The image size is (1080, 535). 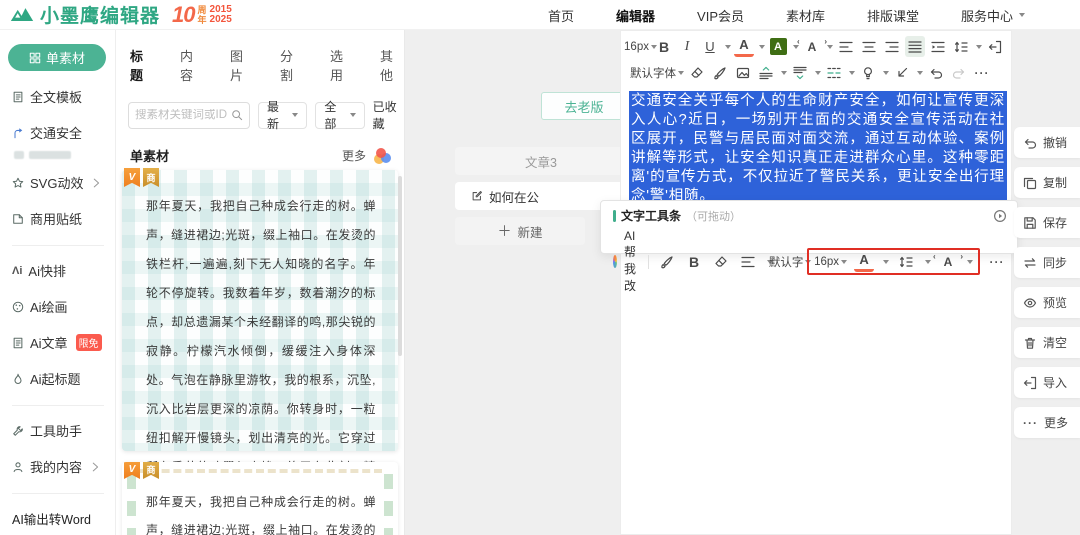 What do you see at coordinates (635, 15) in the screenshot?
I see `nav-editor: 编辑器` at bounding box center [635, 15].